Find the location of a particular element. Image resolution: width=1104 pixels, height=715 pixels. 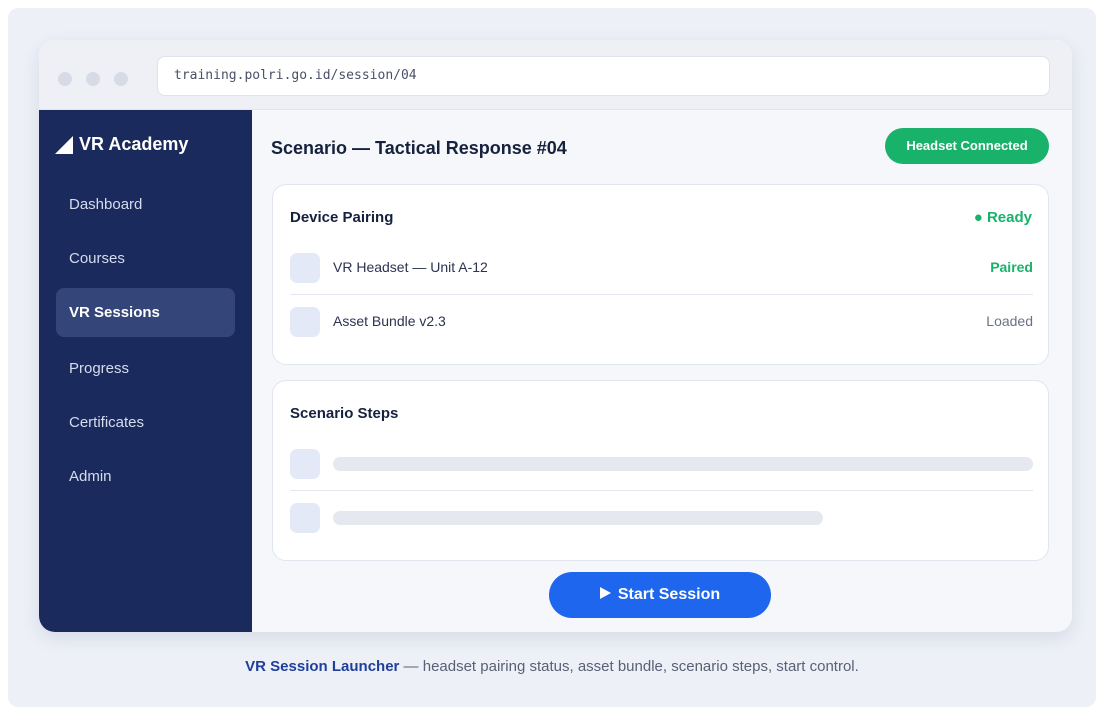

list-item: Asset Bundle v2.3 Loaded is located at coordinates (661, 322).